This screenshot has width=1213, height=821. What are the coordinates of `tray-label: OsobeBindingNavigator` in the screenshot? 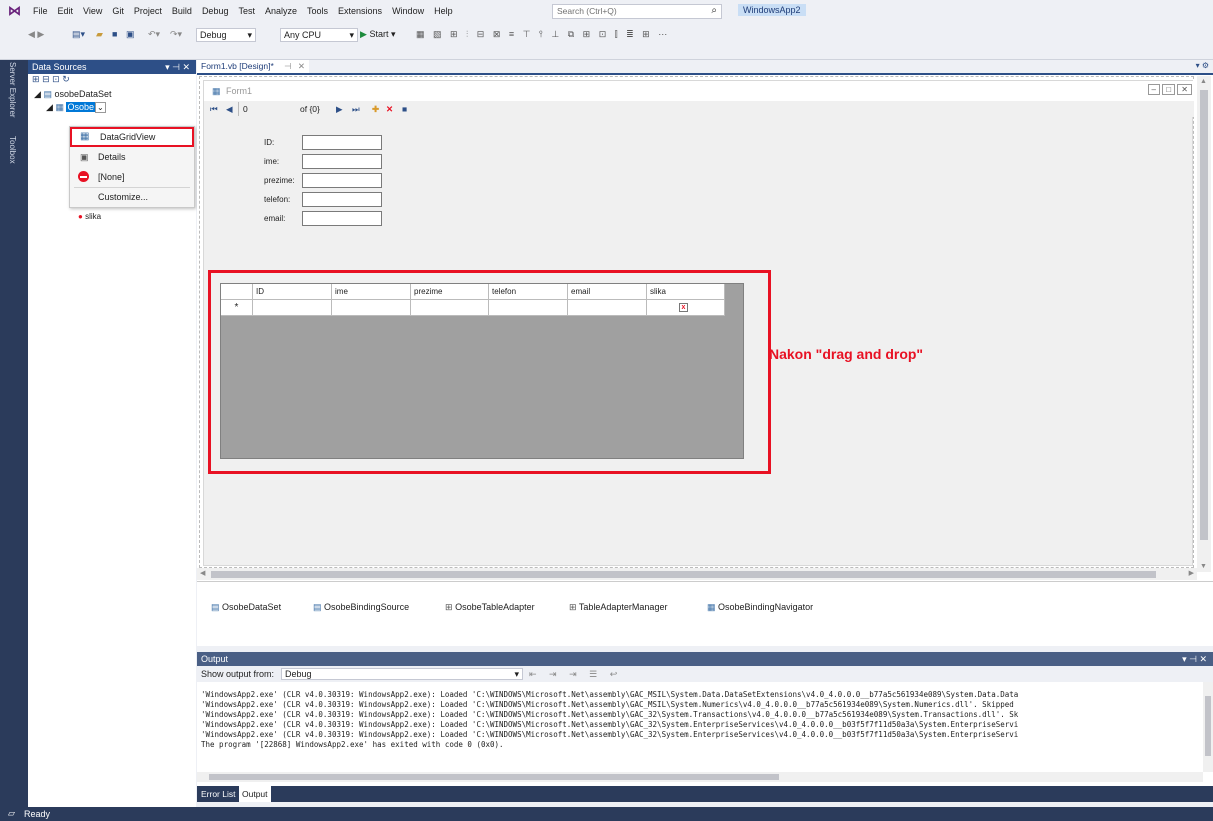 It's located at (766, 607).